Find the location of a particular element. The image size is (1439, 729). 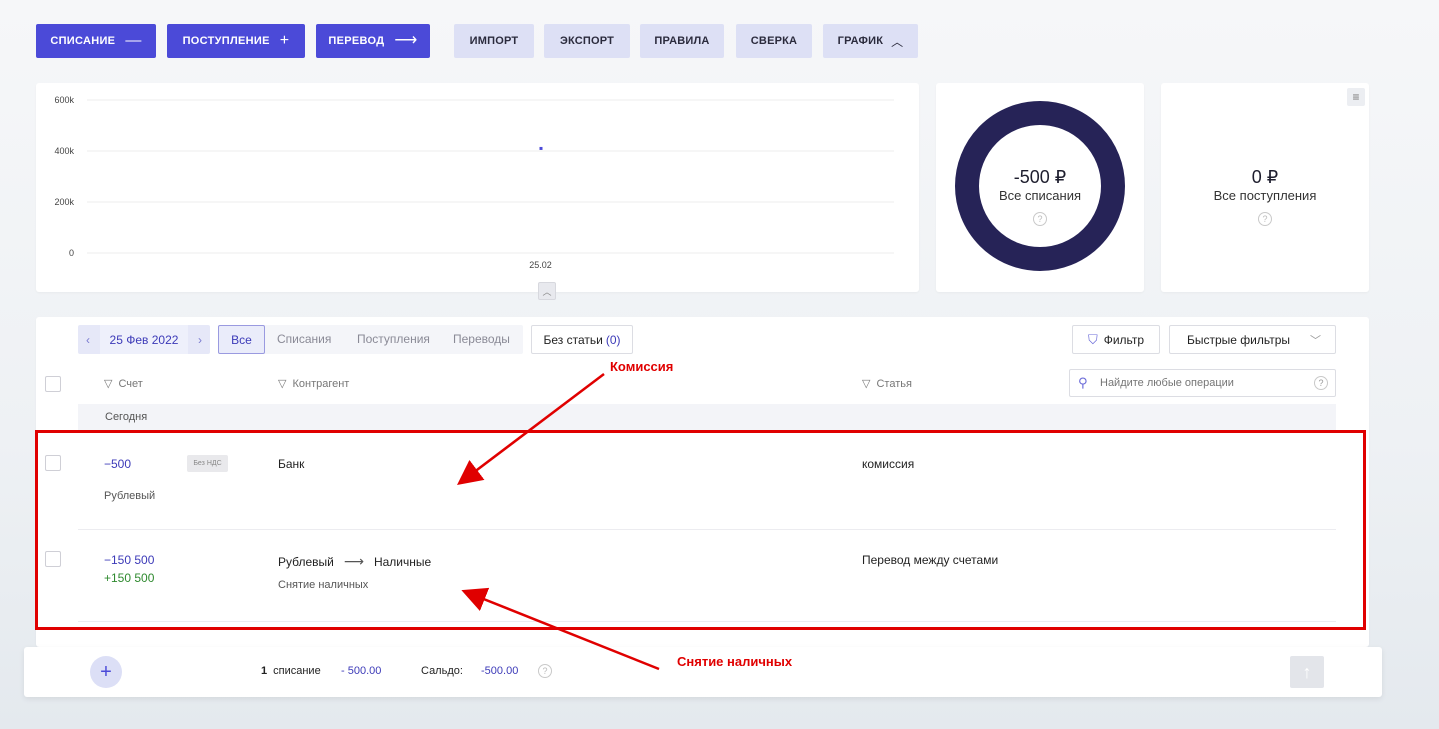

writeoffs-summary-card: -500 ₽ Все списания ? is located at coordinates (1040, 187).